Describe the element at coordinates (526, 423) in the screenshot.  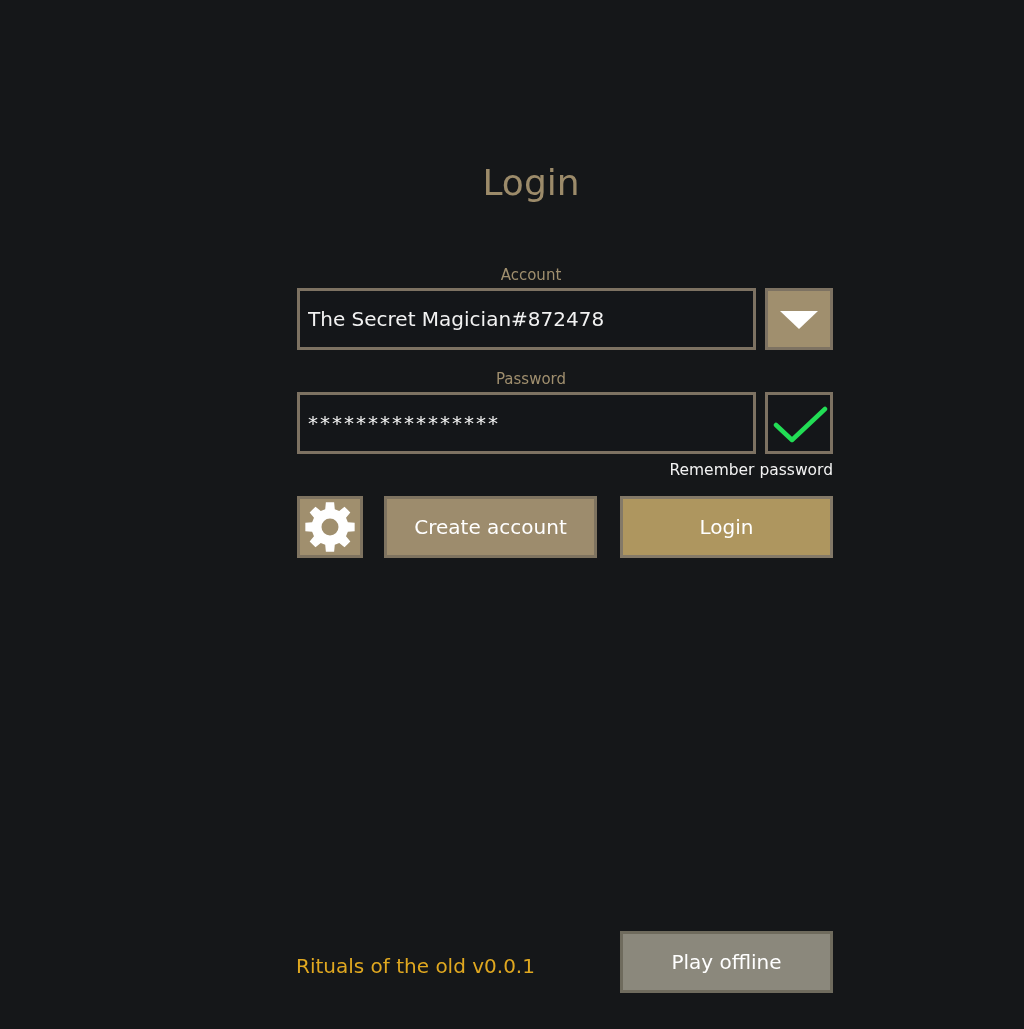
I see `password-field: ****************` at that location.